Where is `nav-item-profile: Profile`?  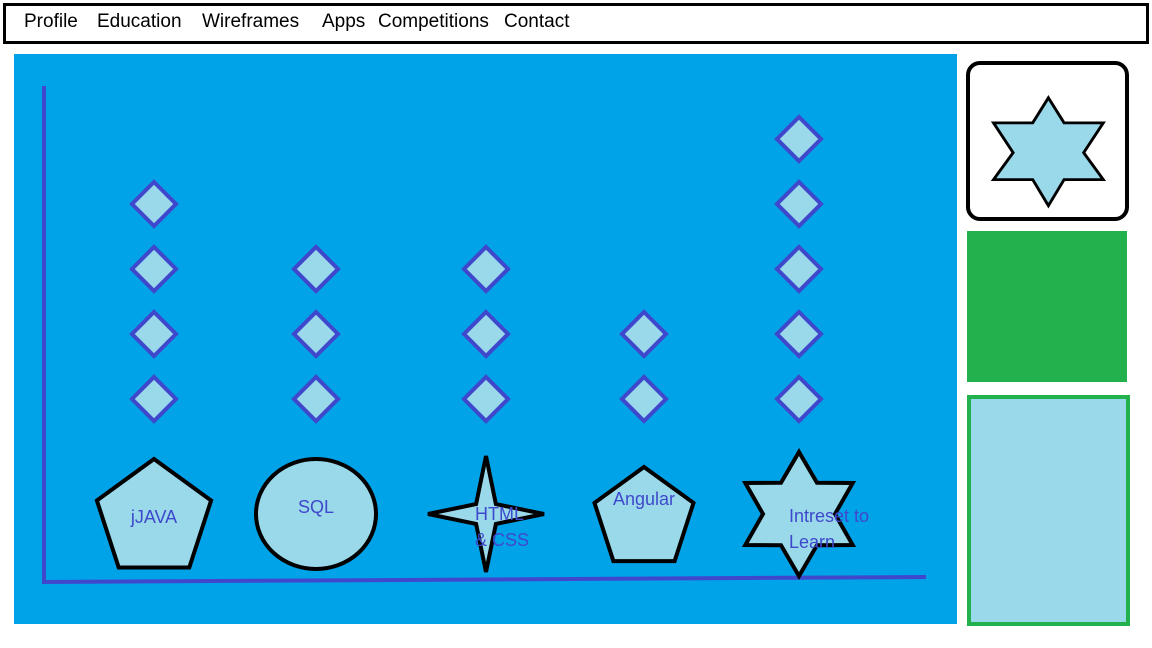 nav-item-profile: Profile is located at coordinates (51, 22).